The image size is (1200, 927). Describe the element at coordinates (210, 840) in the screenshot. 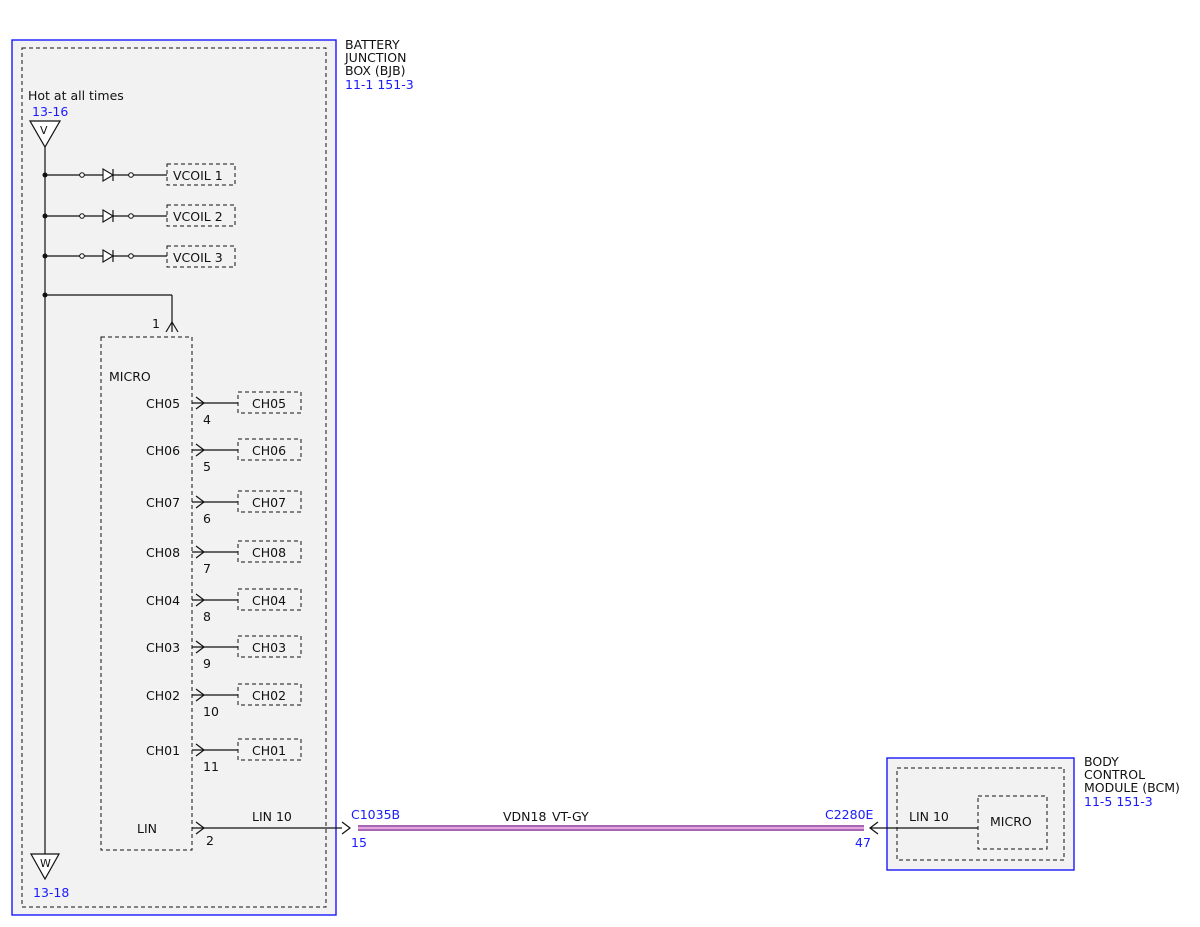

I see `bjb-lin-pin: 2` at that location.